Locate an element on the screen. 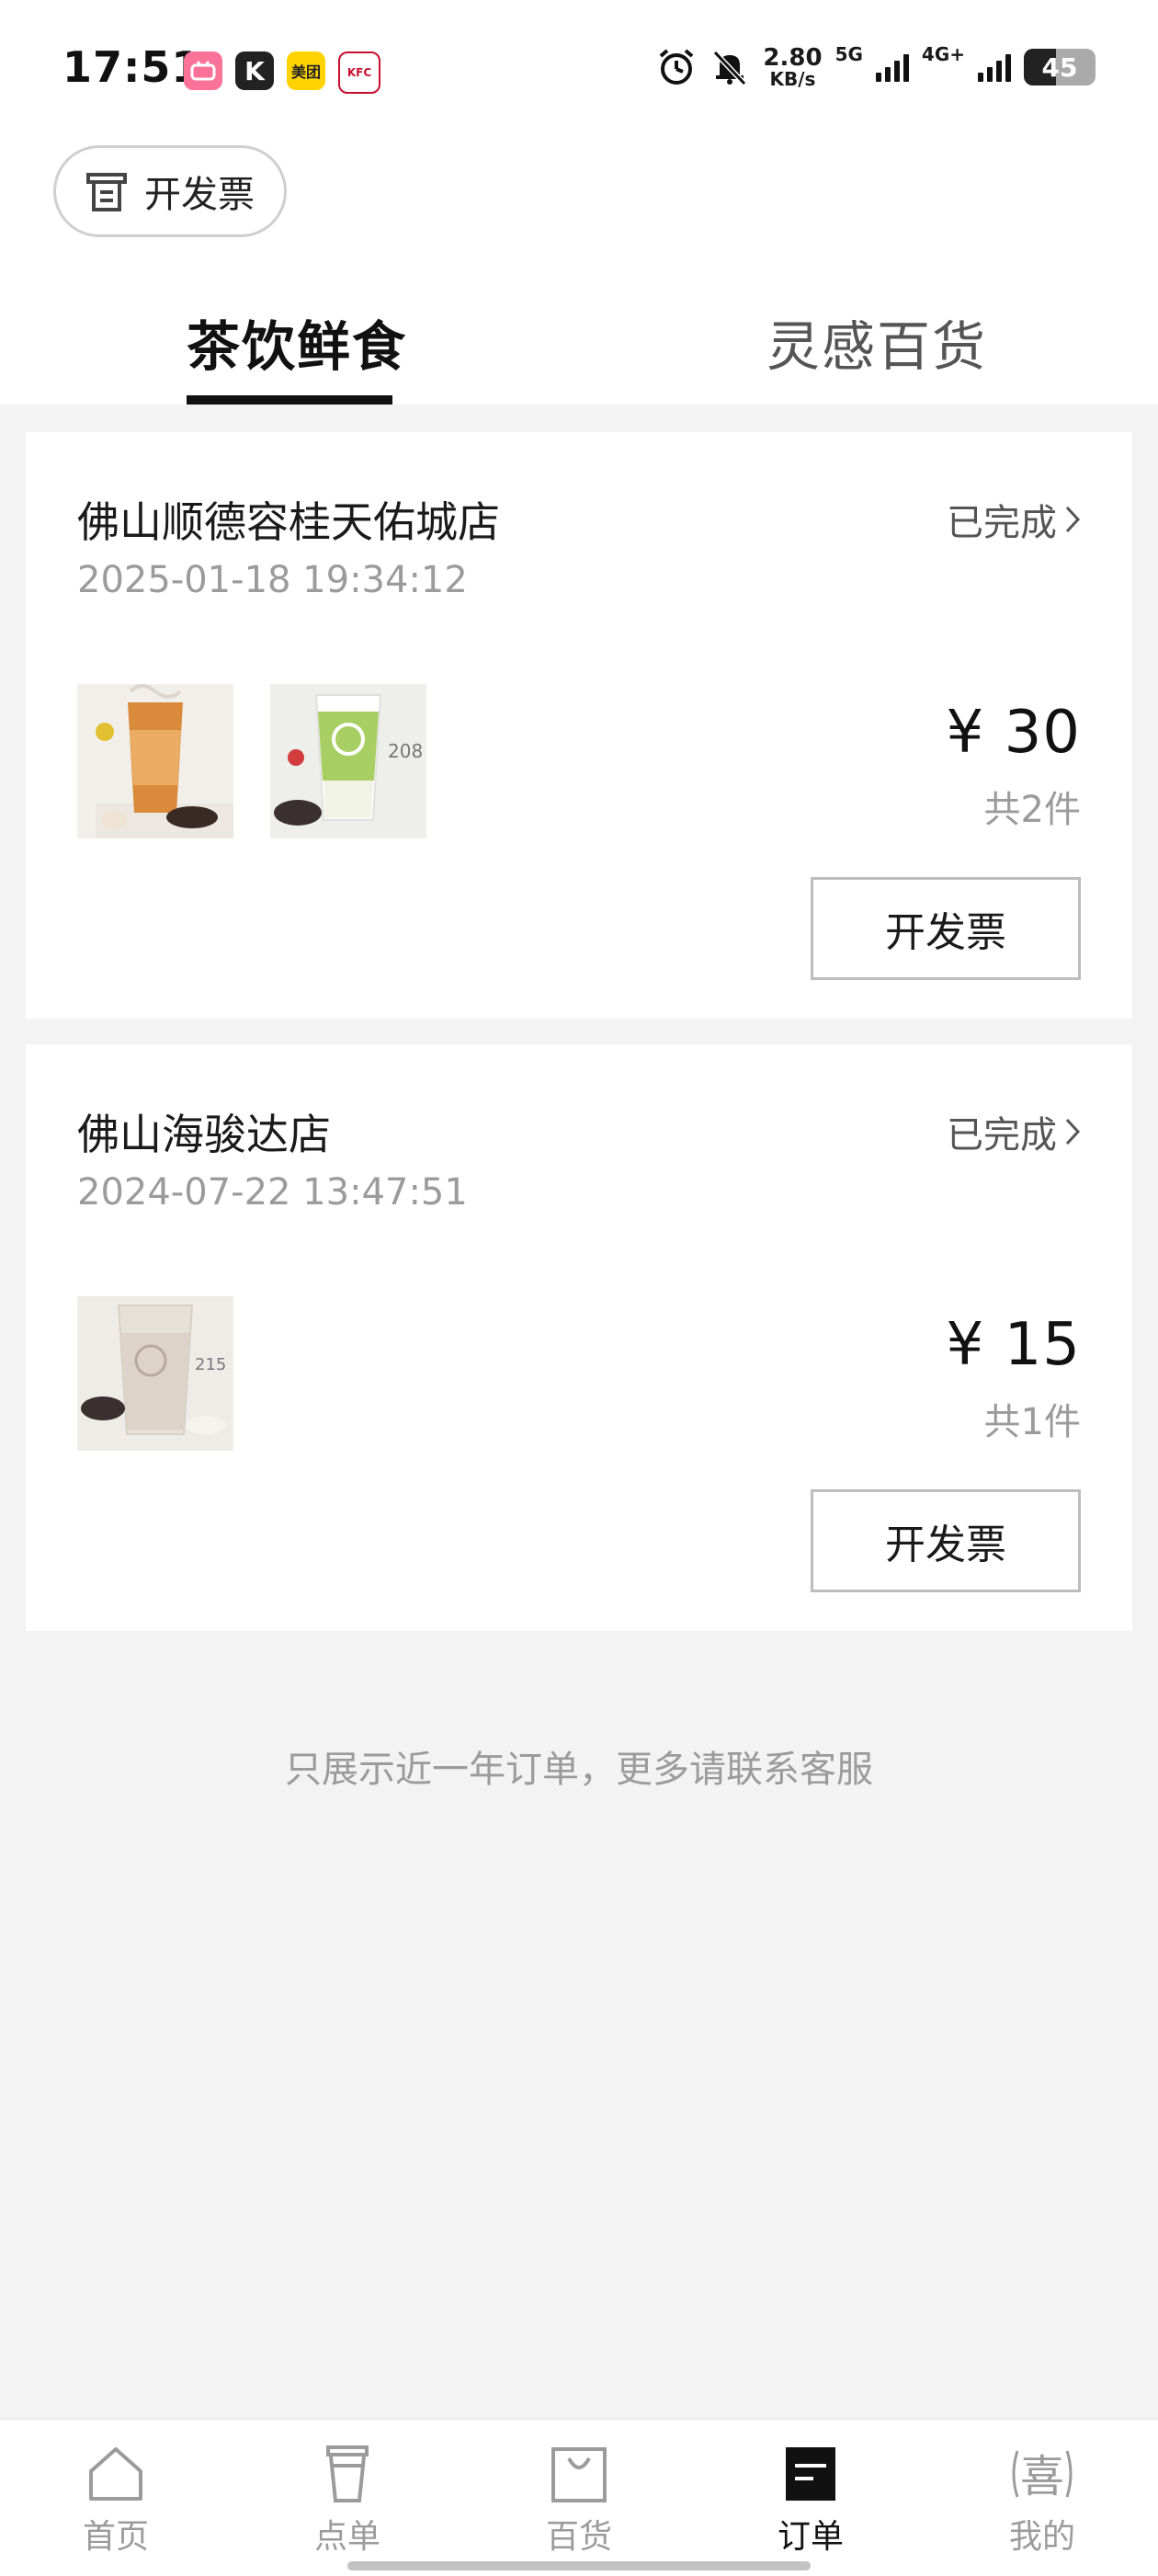  status-app-icons: K 美团 KFC is located at coordinates (282, 72).